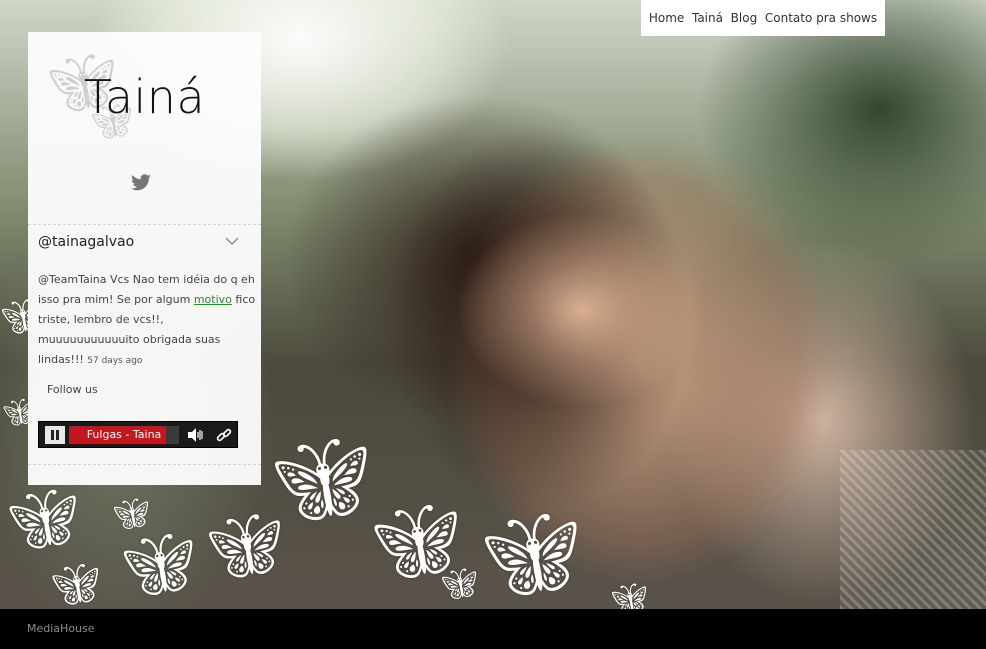 The width and height of the screenshot is (986, 649). I want to click on chevron-down-icon, so click(232, 241).